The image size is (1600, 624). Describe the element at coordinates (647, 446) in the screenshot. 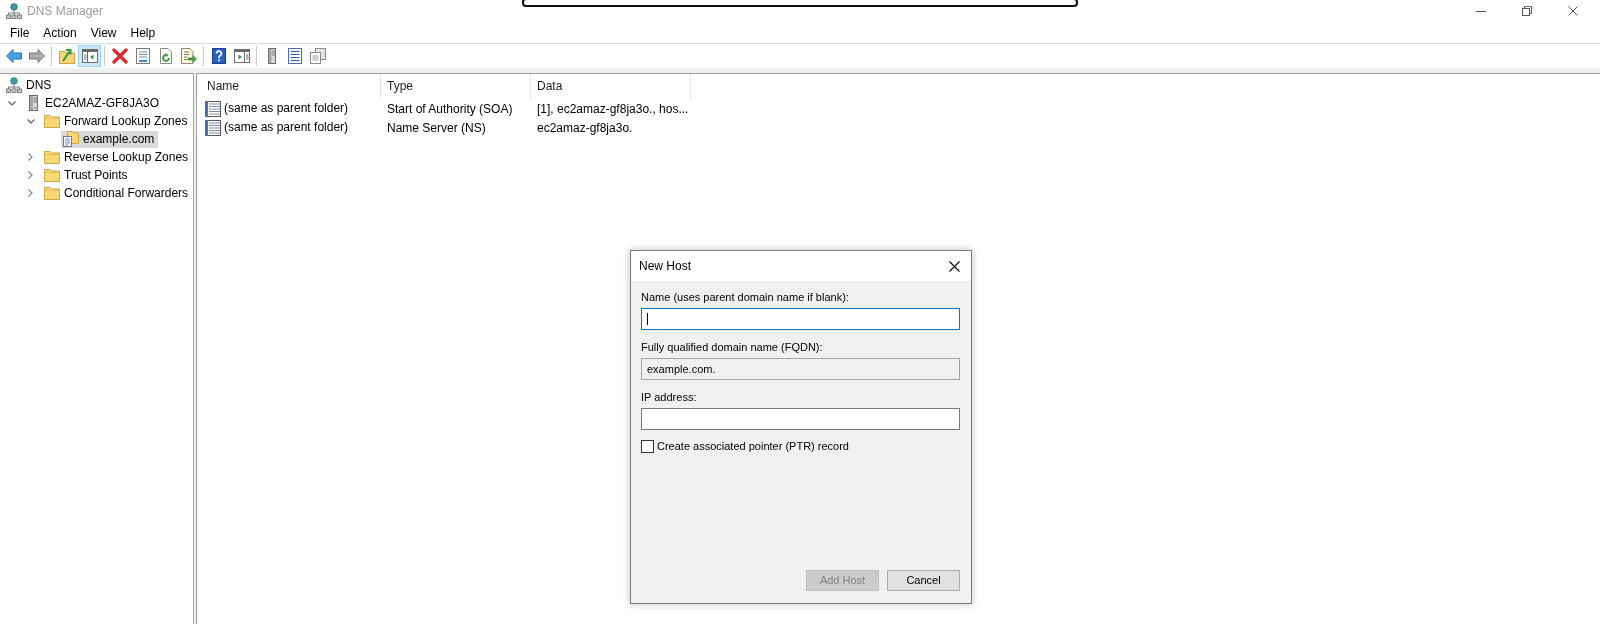

I see `checkbox` at that location.